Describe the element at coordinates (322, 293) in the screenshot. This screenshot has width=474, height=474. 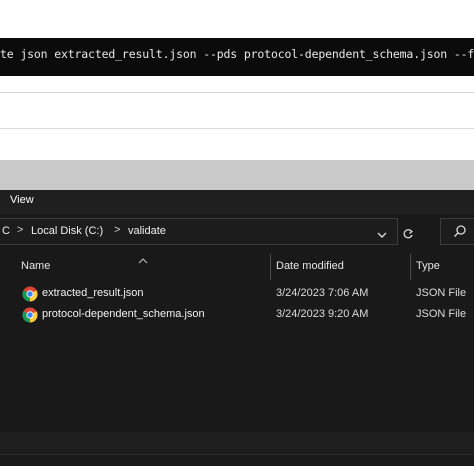
I see `file-date: 3/24/2023 7:06 AM` at that location.